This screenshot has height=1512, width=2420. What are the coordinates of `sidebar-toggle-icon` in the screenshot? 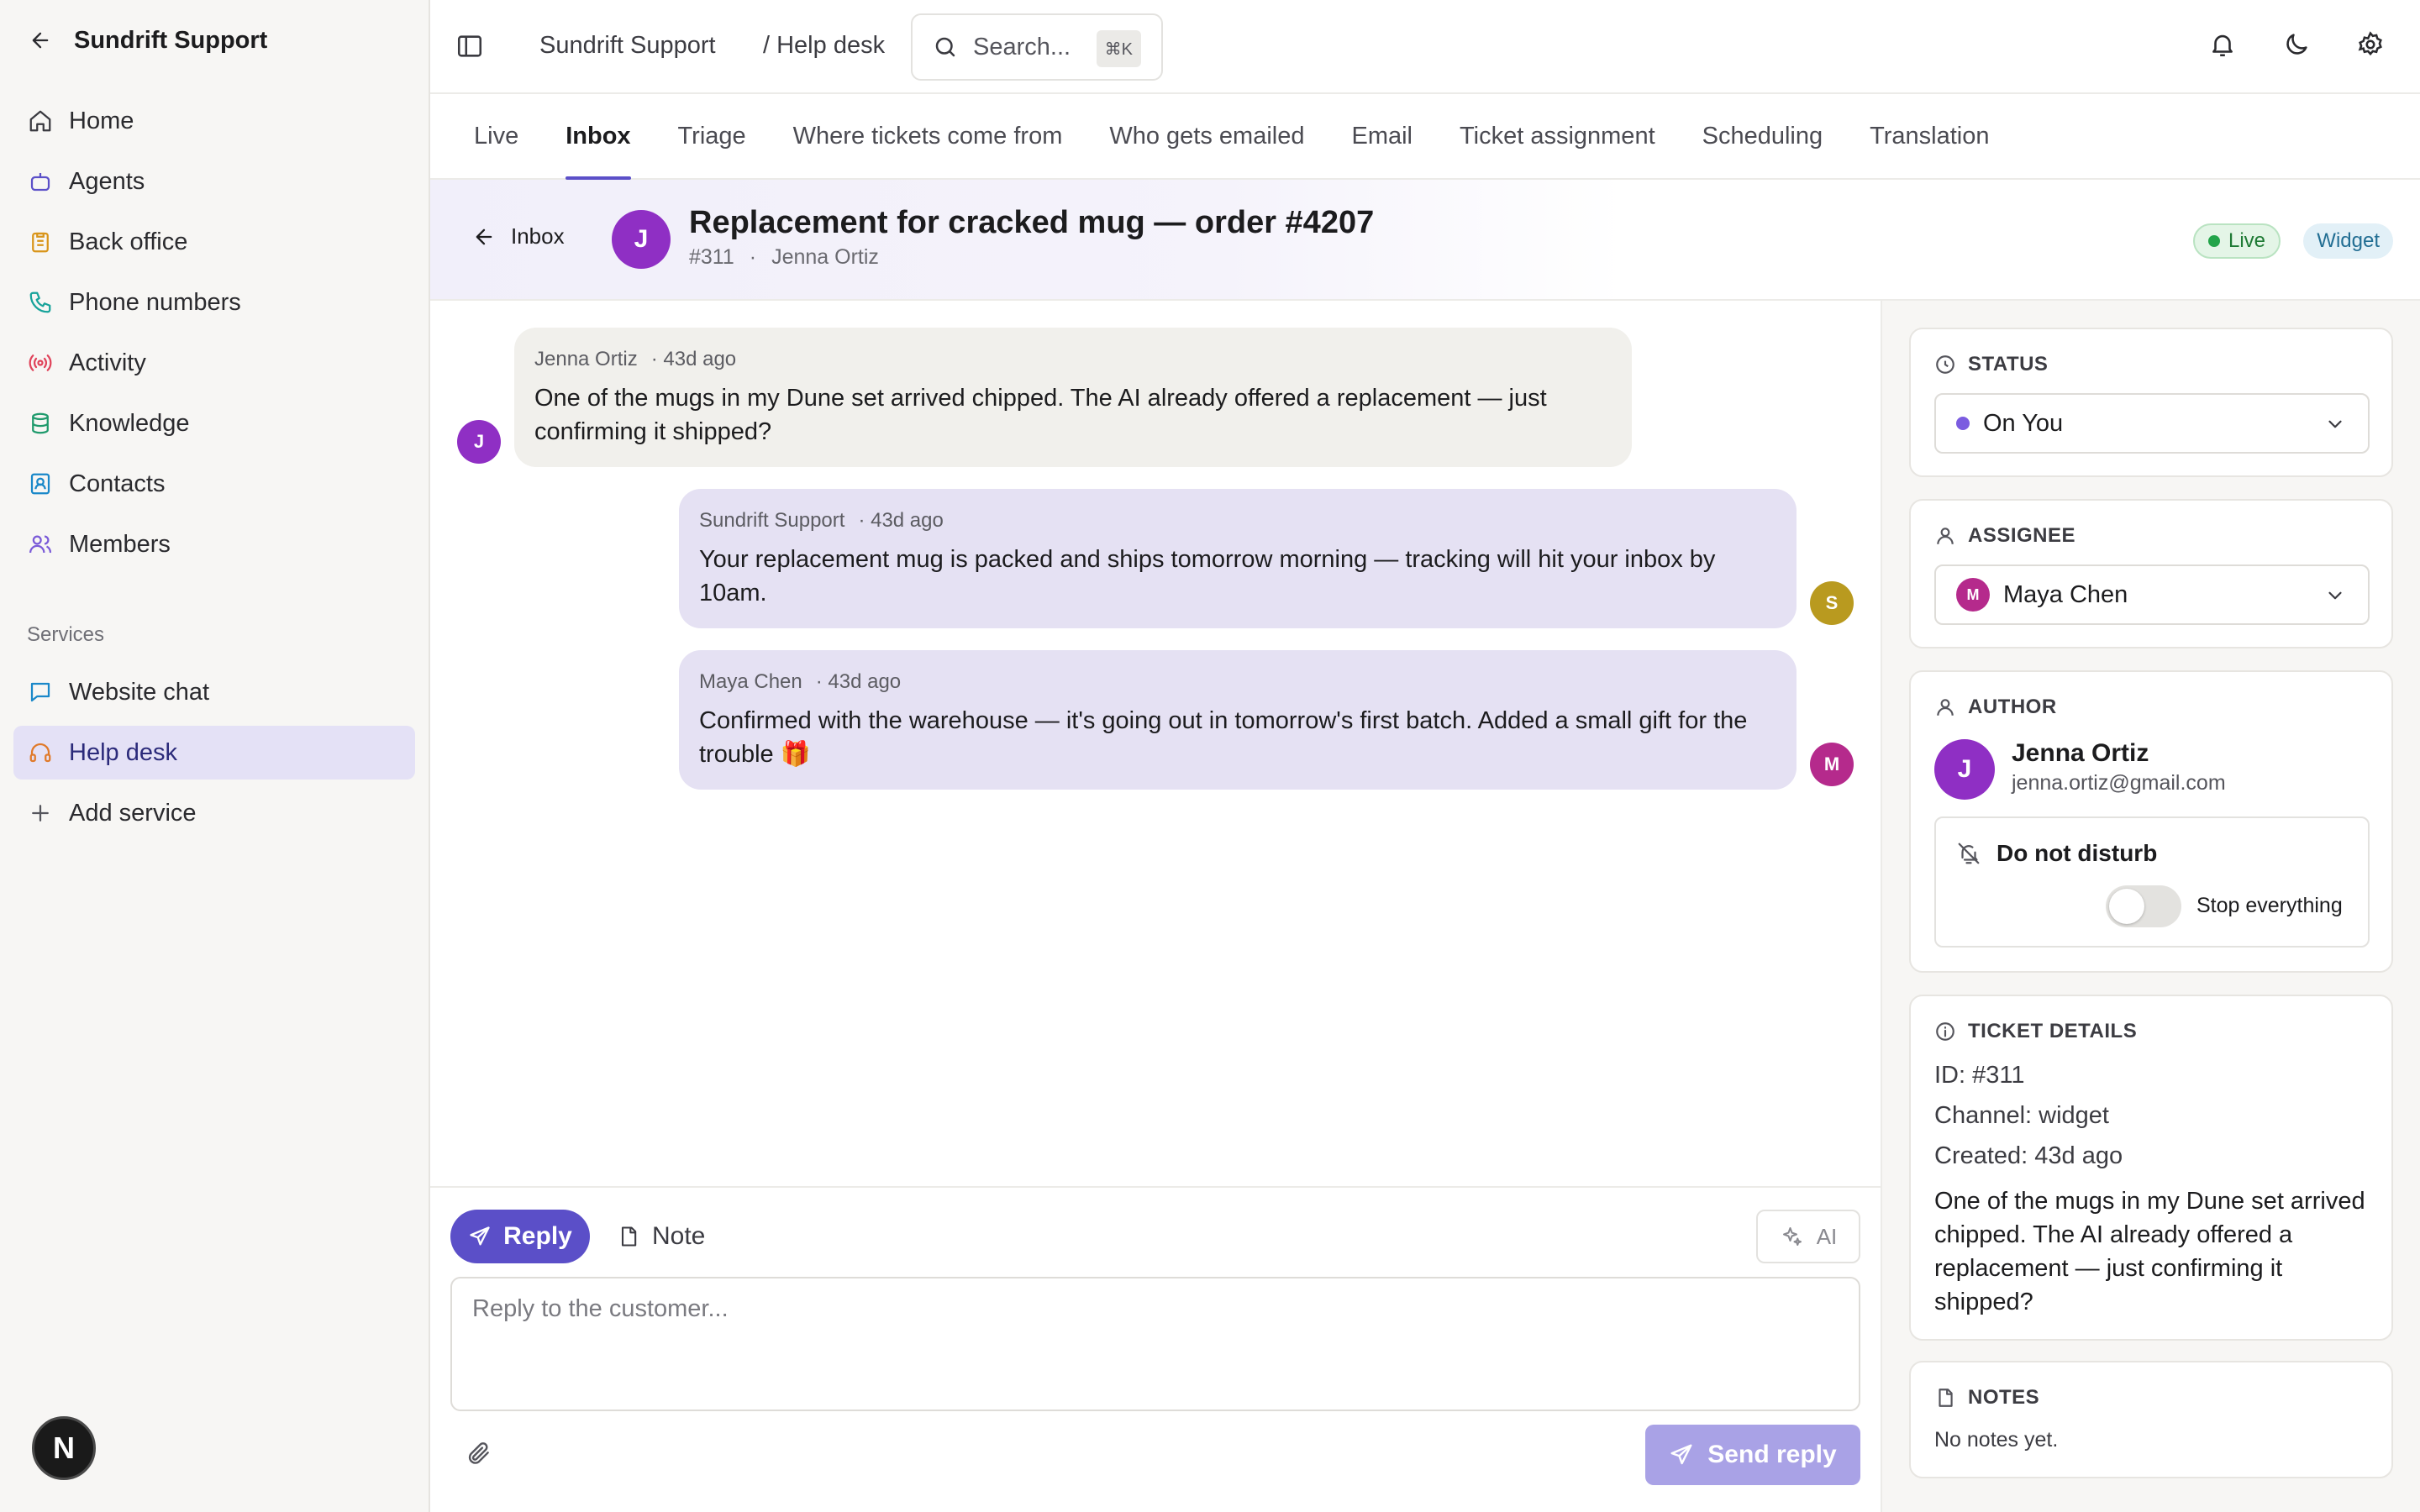 It's located at (470, 47).